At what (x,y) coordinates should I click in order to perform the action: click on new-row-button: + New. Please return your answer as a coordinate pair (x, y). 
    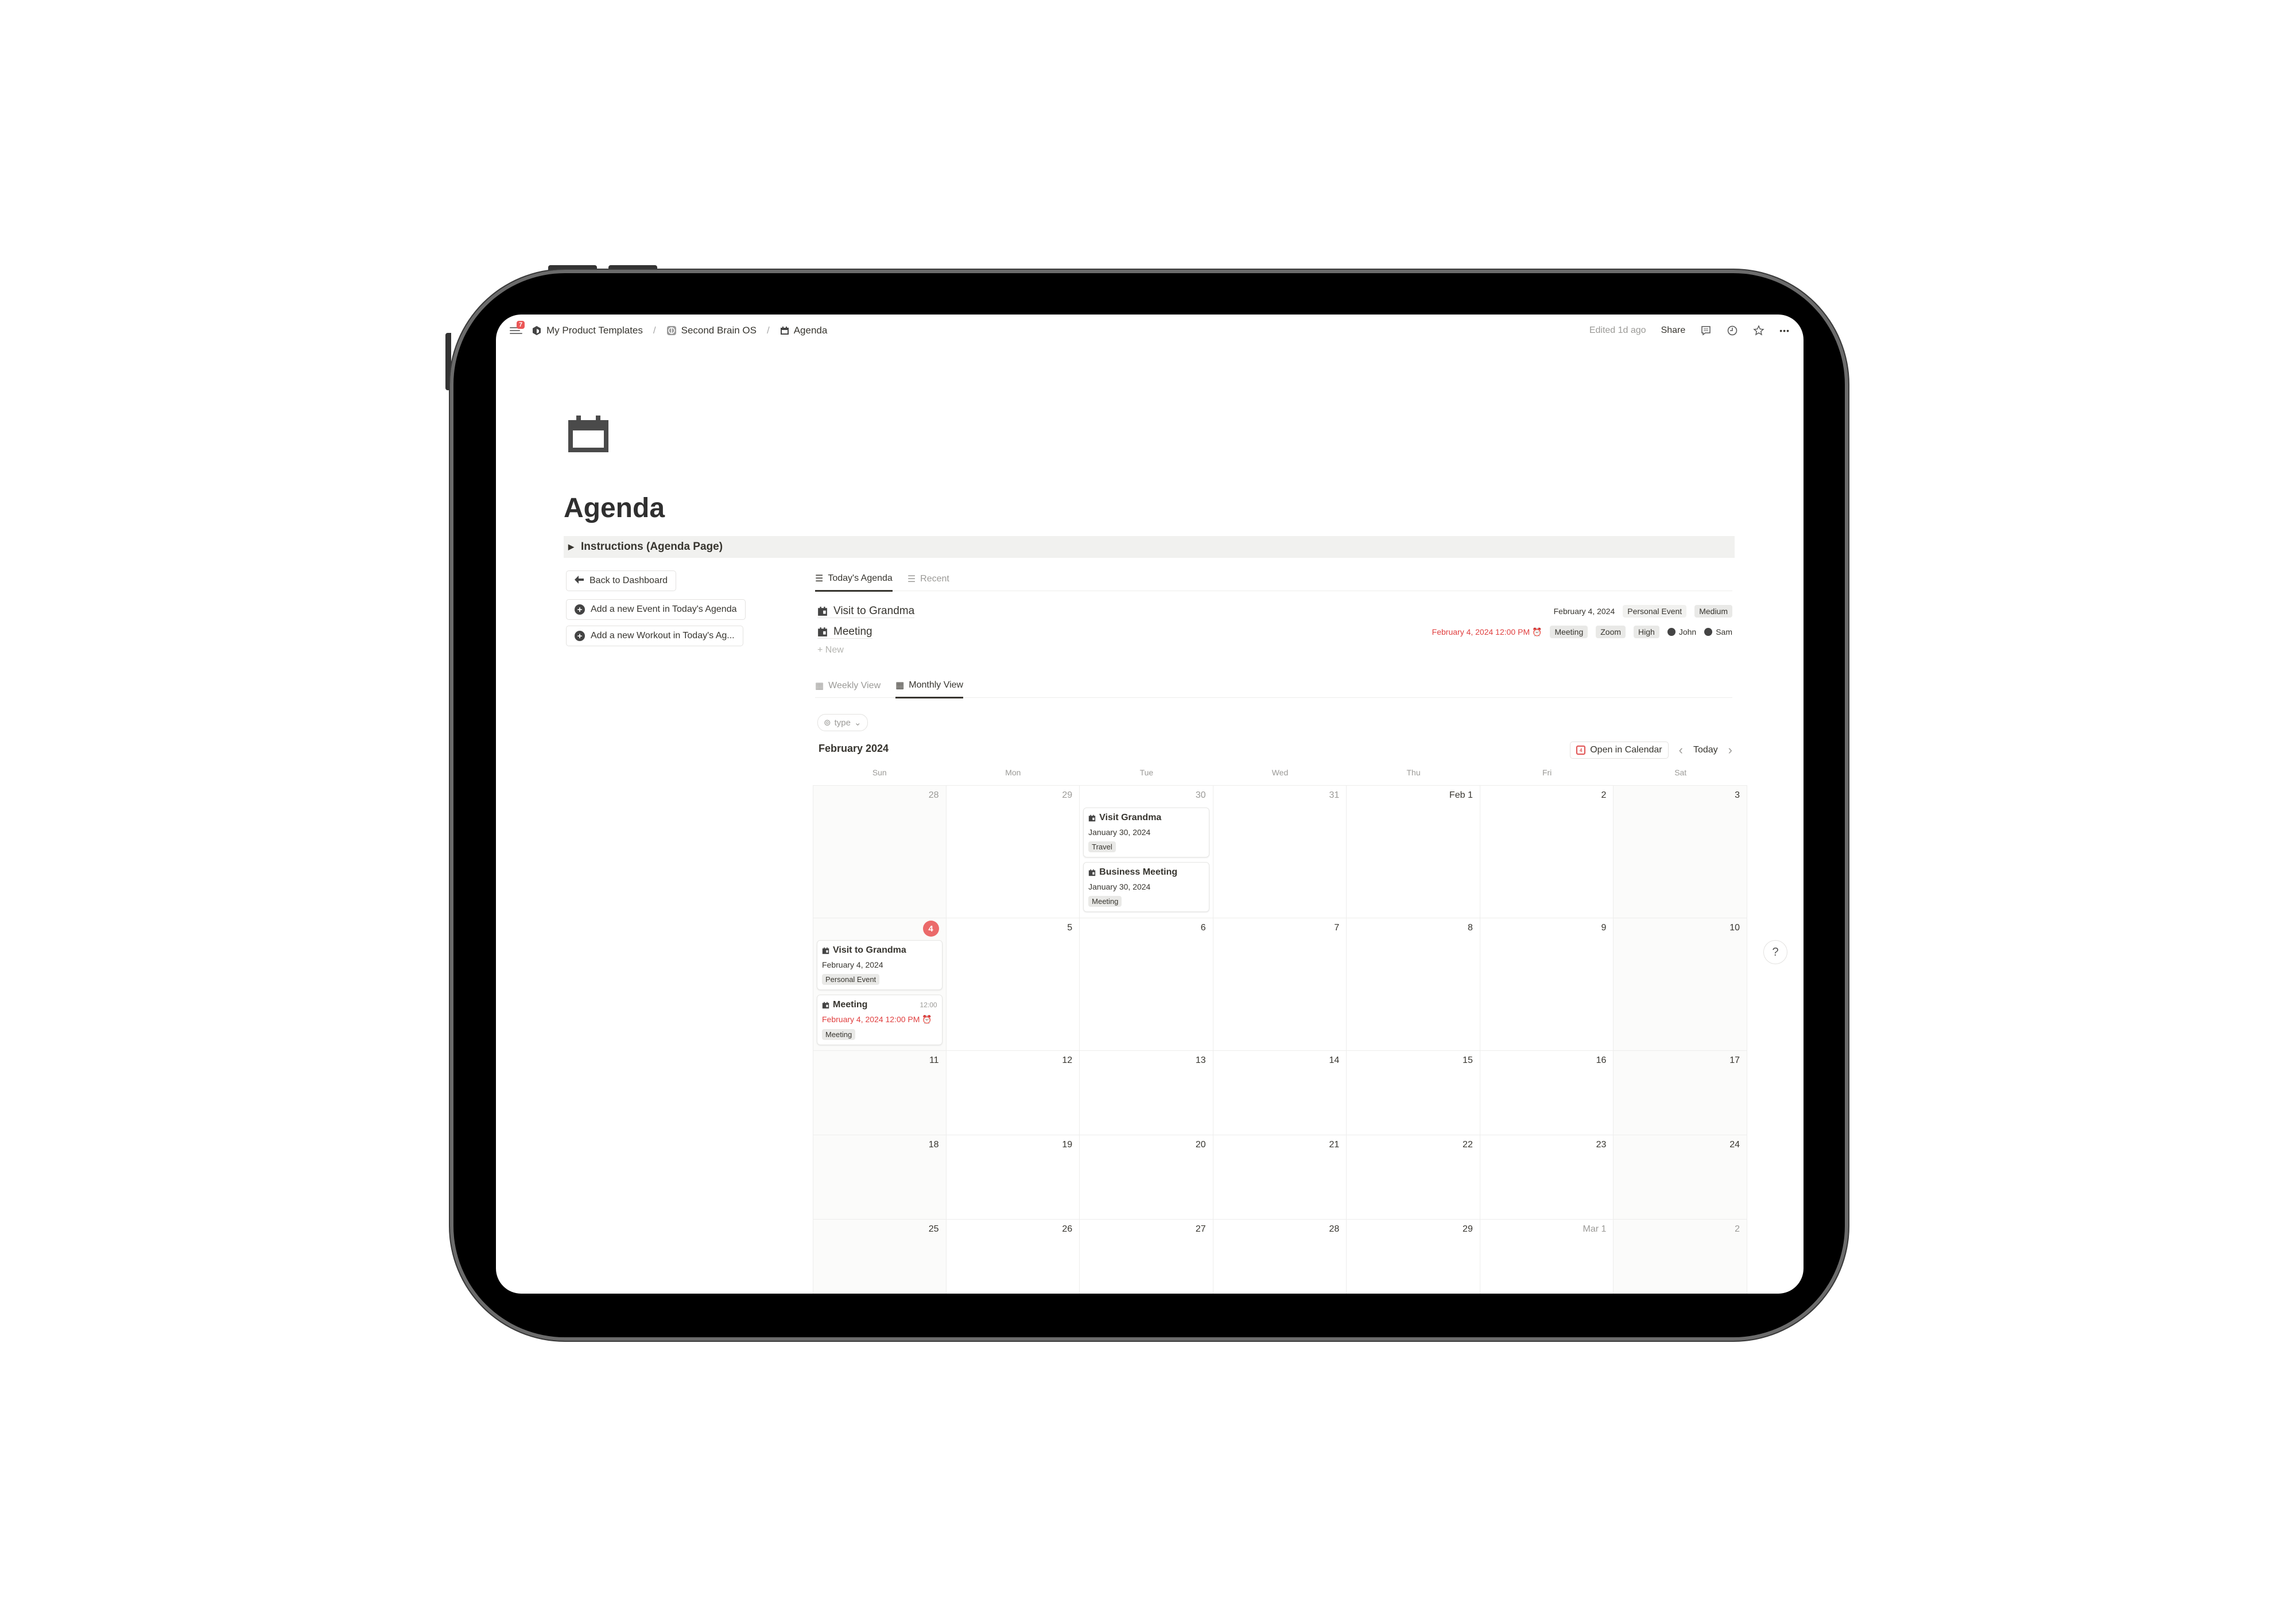
    Looking at the image, I should click on (830, 650).